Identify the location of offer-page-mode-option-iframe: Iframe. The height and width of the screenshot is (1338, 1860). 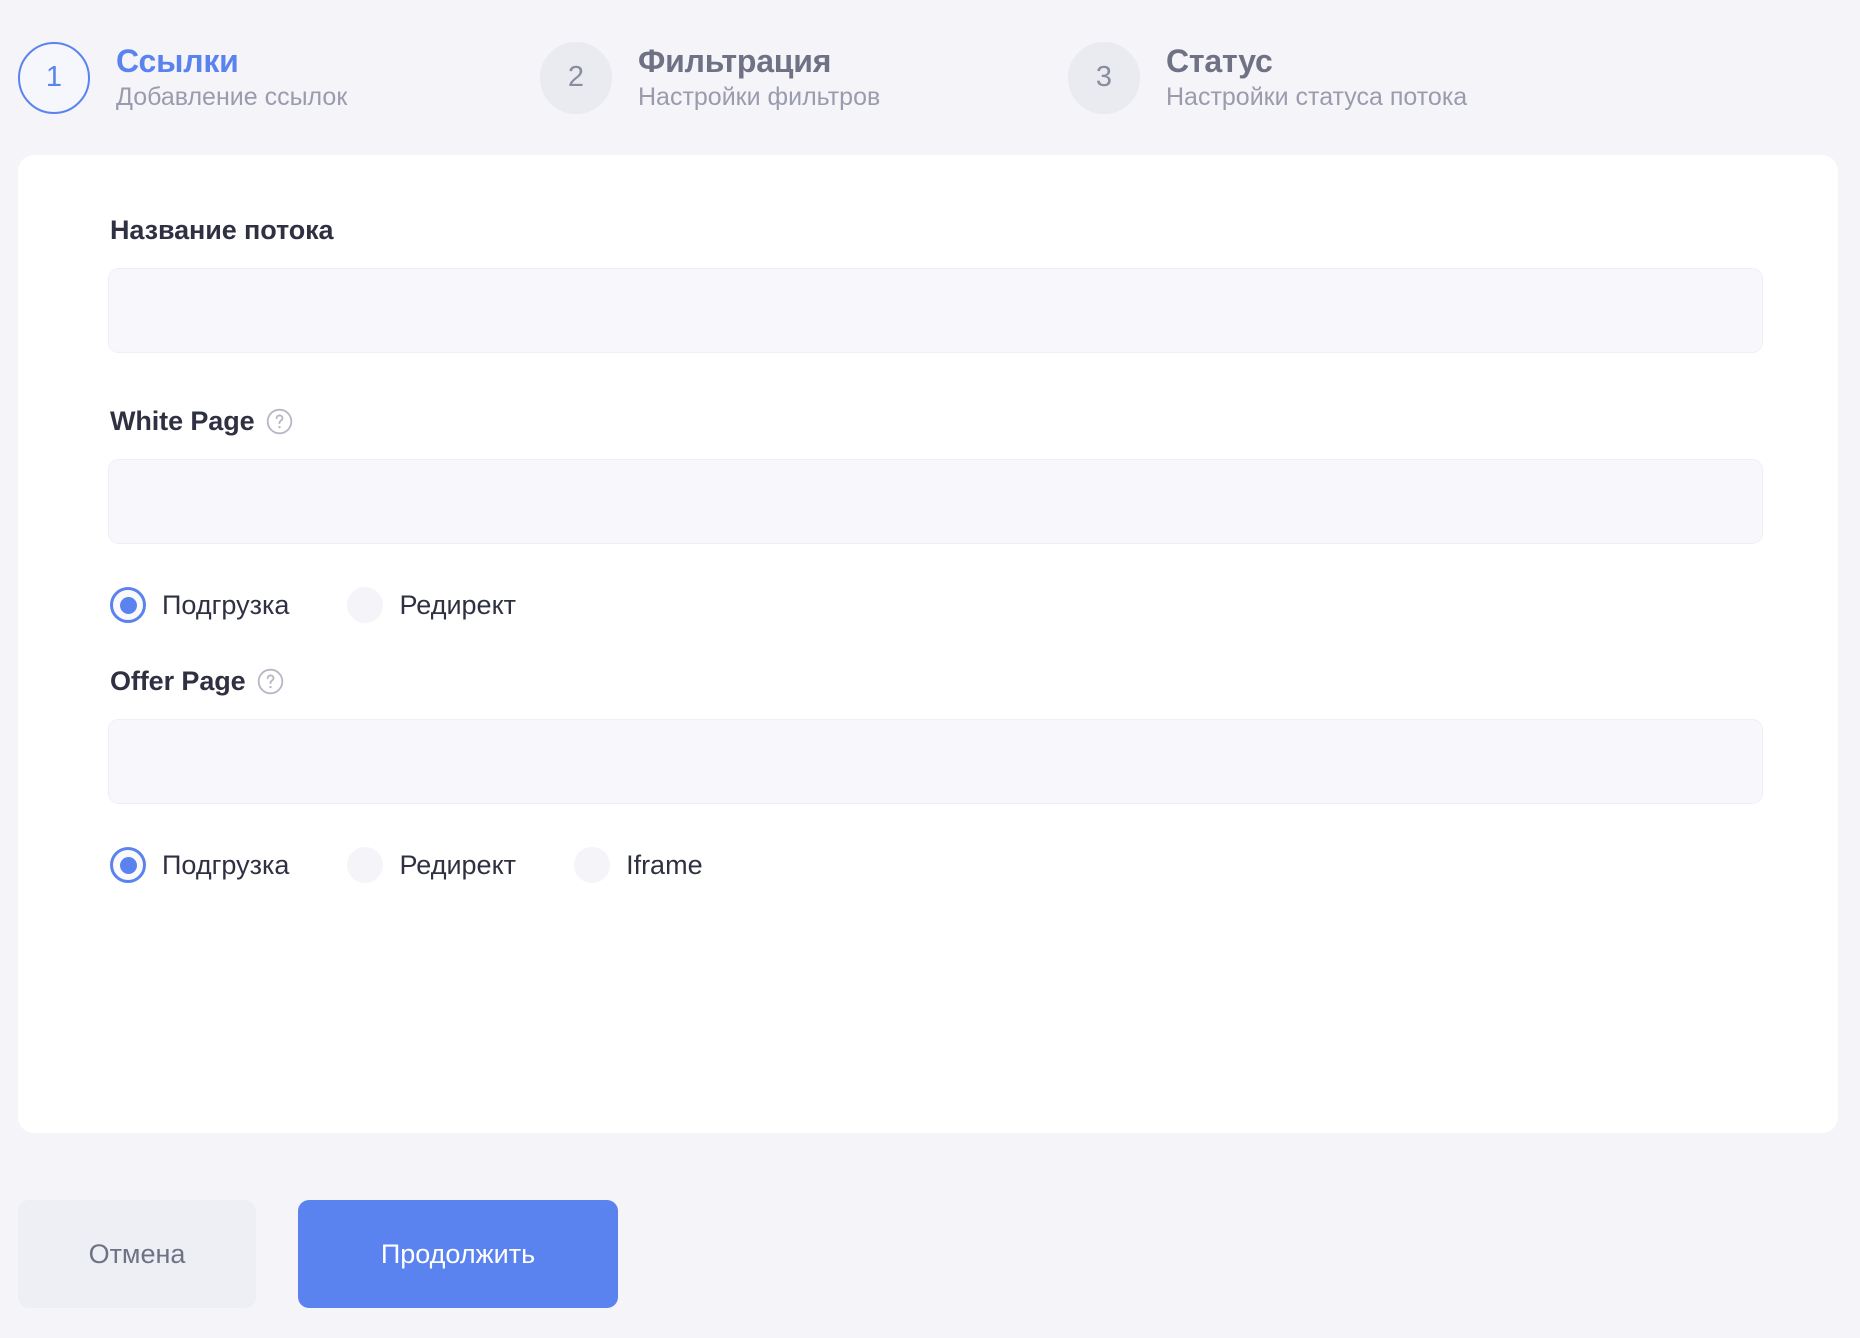
(638, 865).